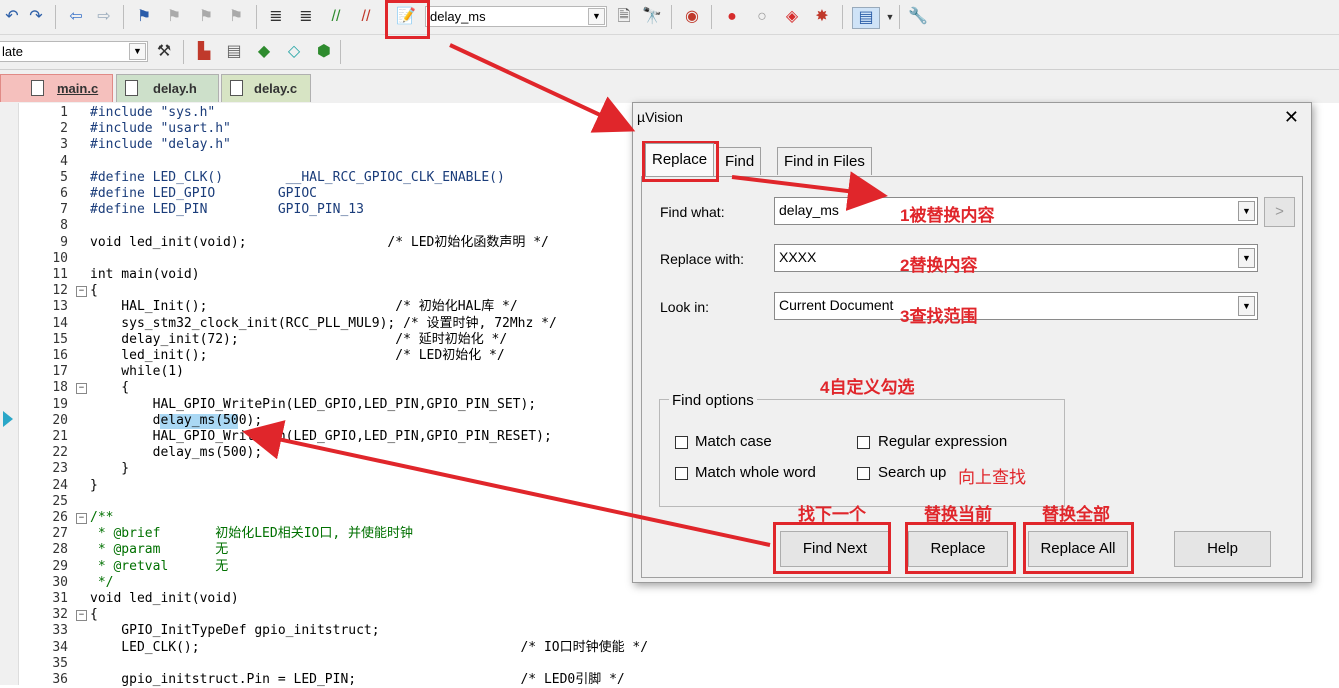 The width and height of the screenshot is (1339, 688). I want to click on more-button: >, so click(1279, 212).